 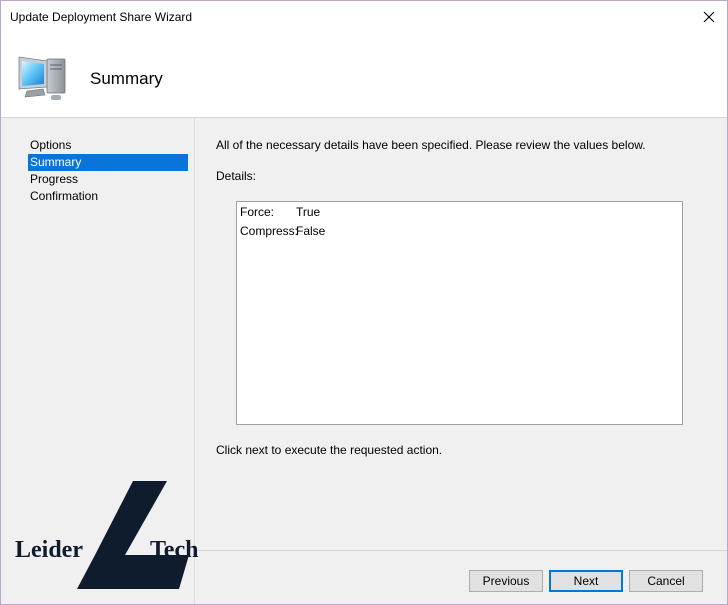 I want to click on footer-divider, so click(x=461, y=550).